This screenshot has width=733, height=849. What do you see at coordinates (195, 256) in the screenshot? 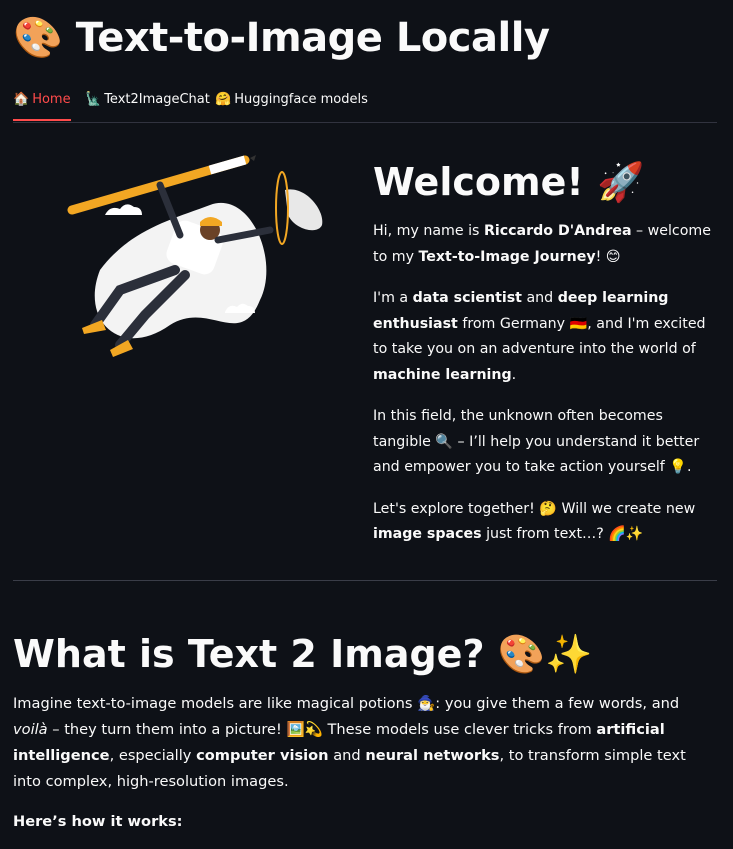
I see `flying-person-illustration` at bounding box center [195, 256].